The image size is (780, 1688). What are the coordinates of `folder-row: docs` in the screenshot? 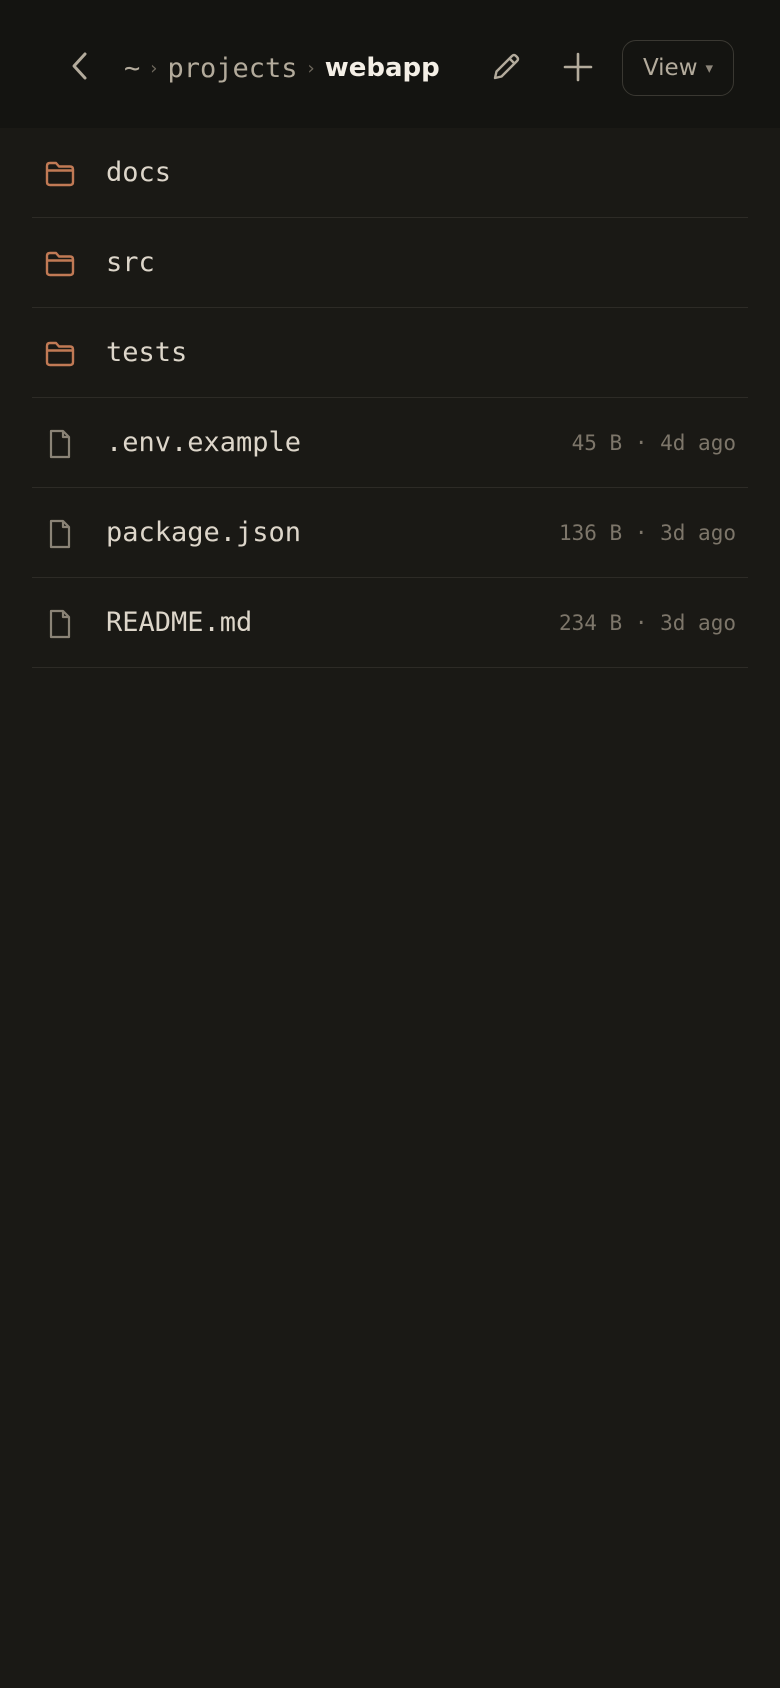 It's located at (390, 173).